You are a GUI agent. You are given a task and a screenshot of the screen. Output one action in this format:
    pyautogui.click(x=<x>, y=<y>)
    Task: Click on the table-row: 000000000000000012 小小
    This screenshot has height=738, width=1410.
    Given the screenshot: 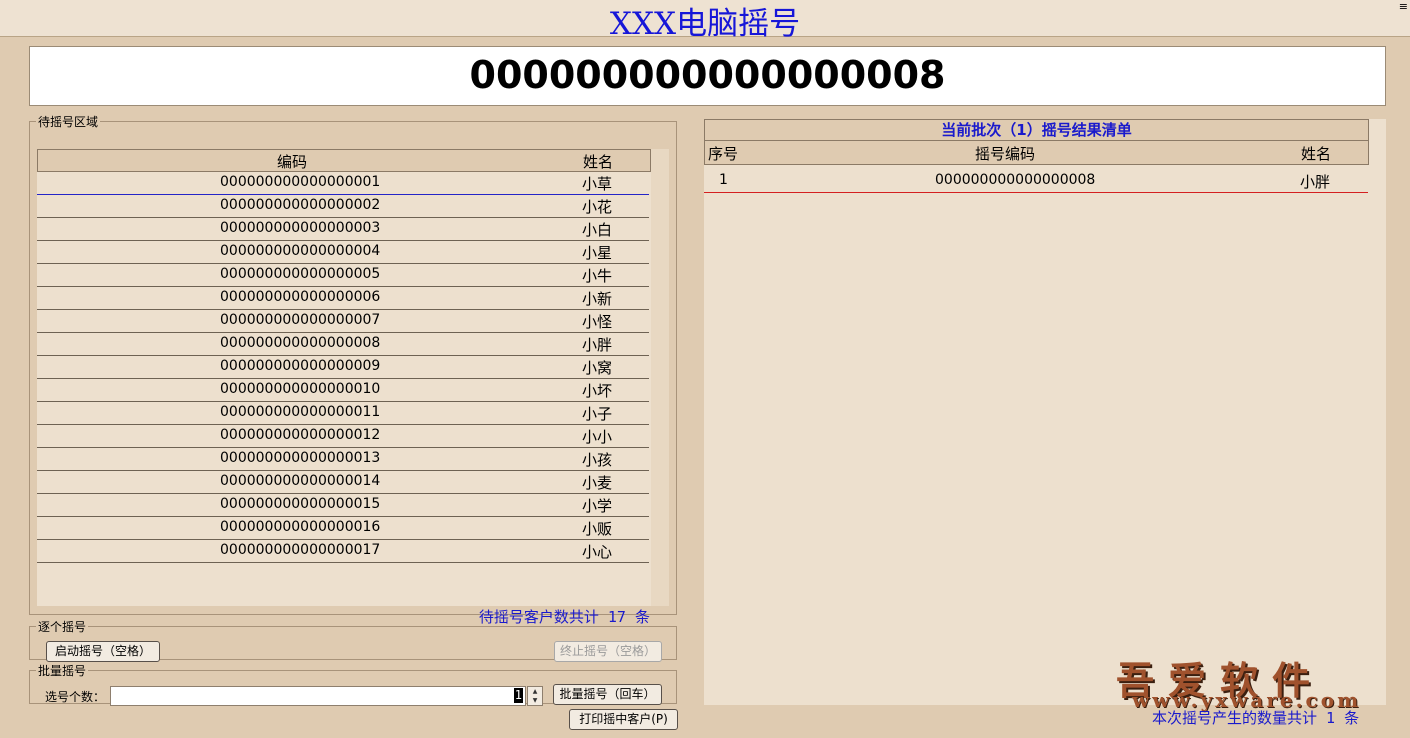 What is the action you would take?
    pyautogui.click(x=343, y=436)
    